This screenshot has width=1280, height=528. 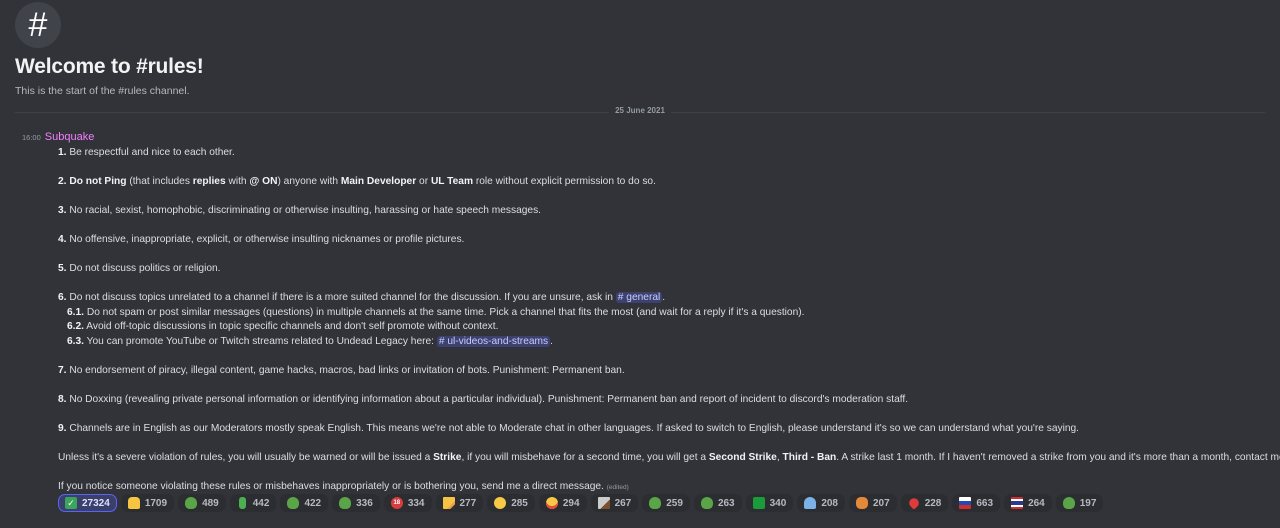 What do you see at coordinates (810, 503) in the screenshot?
I see `ghost-icon` at bounding box center [810, 503].